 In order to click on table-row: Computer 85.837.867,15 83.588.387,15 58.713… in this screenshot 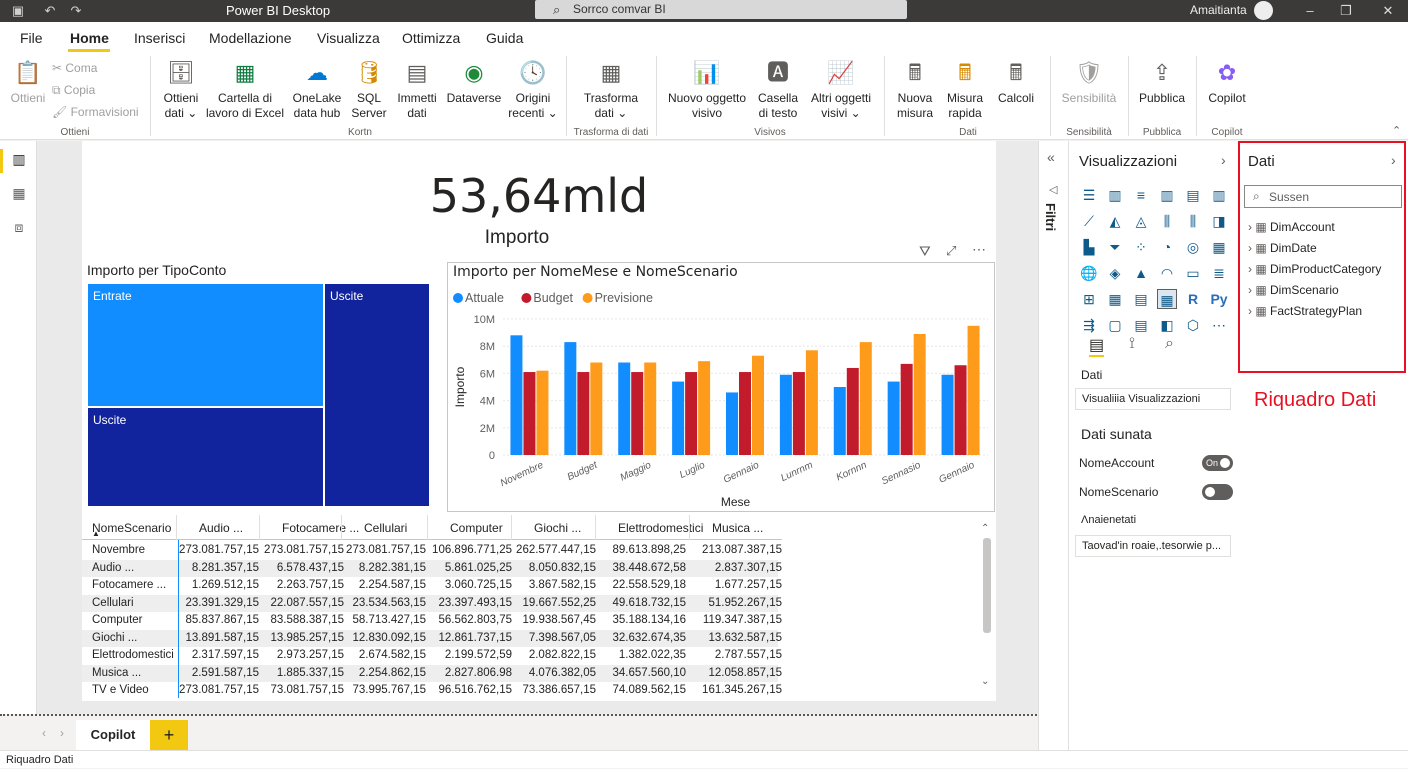, I will do `click(432, 621)`.